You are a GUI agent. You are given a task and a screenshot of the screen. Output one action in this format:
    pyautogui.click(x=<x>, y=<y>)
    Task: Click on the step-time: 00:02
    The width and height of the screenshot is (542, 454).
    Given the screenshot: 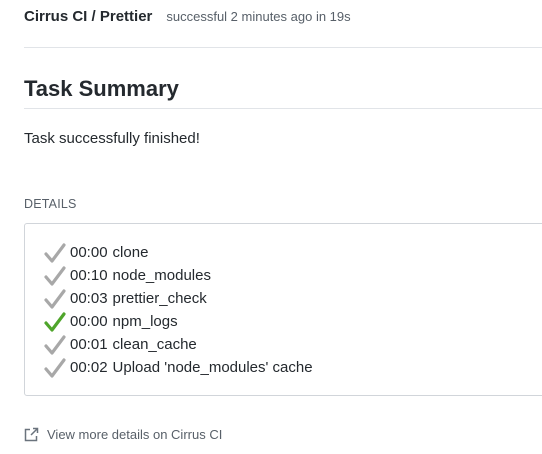 What is the action you would take?
    pyautogui.click(x=89, y=367)
    